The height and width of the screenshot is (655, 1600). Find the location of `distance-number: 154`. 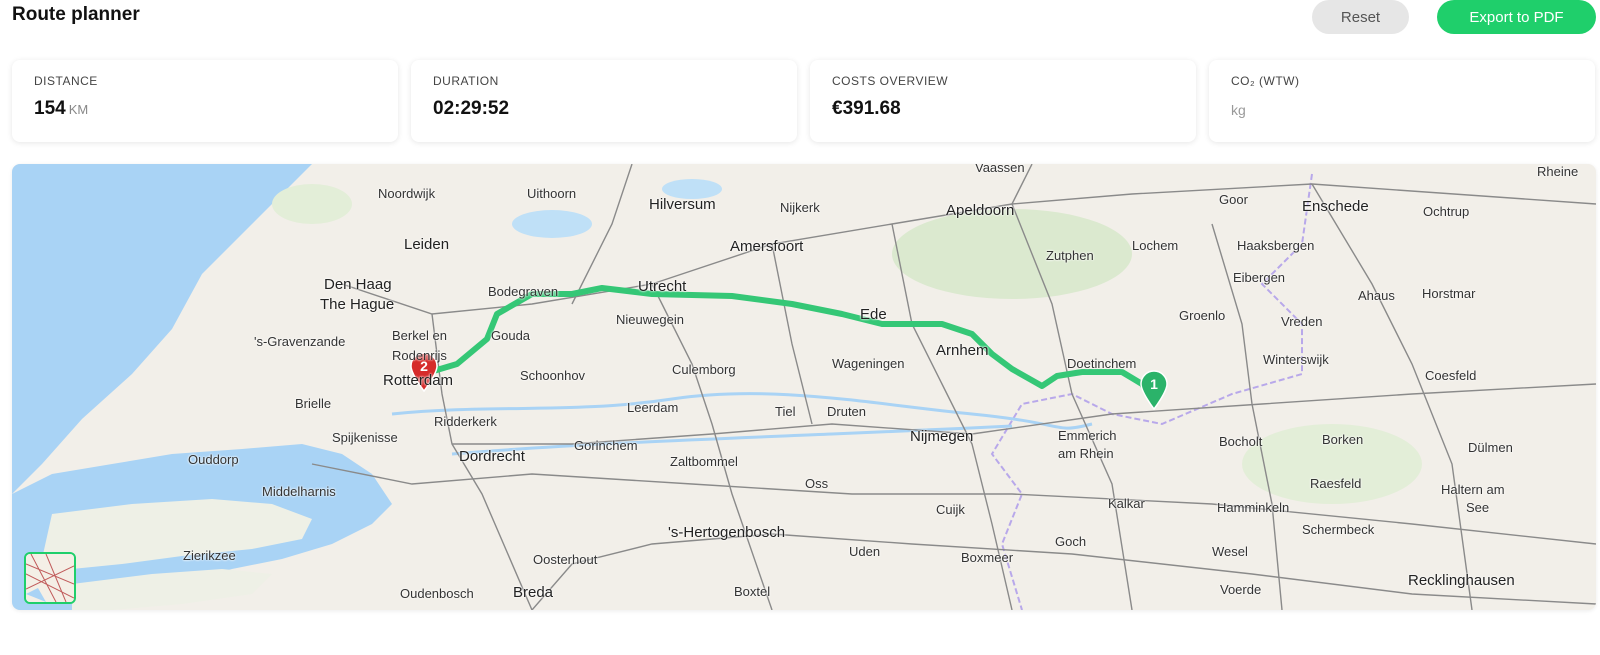

distance-number: 154 is located at coordinates (50, 108).